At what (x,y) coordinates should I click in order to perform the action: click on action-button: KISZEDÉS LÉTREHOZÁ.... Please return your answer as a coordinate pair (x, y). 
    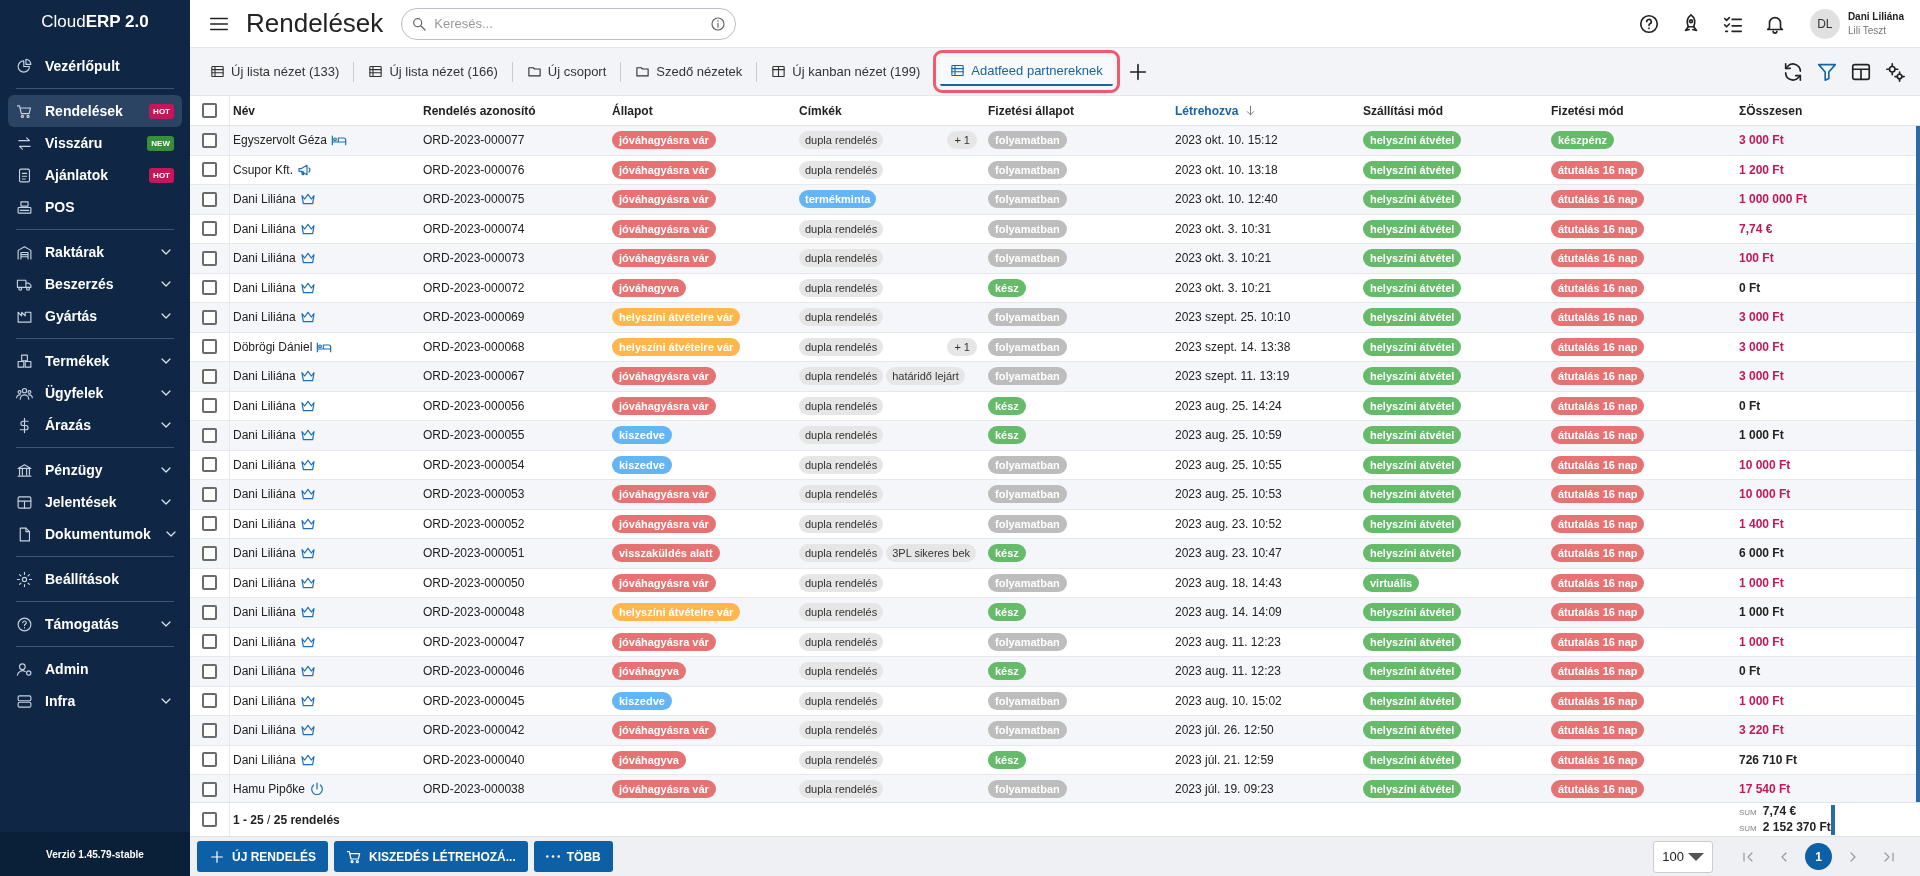
    Looking at the image, I should click on (431, 856).